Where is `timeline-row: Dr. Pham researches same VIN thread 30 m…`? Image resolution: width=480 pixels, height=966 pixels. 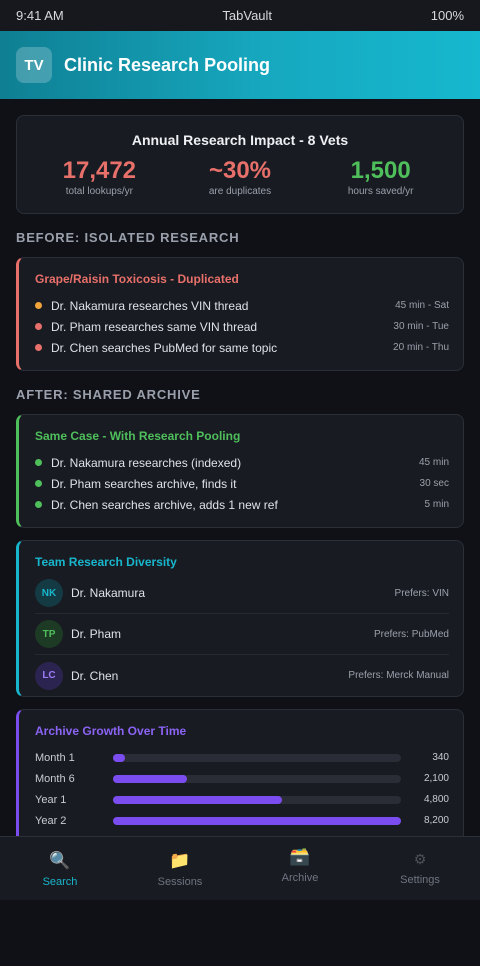
timeline-row: Dr. Pham researches same VIN thread 30 m… is located at coordinates (242, 326).